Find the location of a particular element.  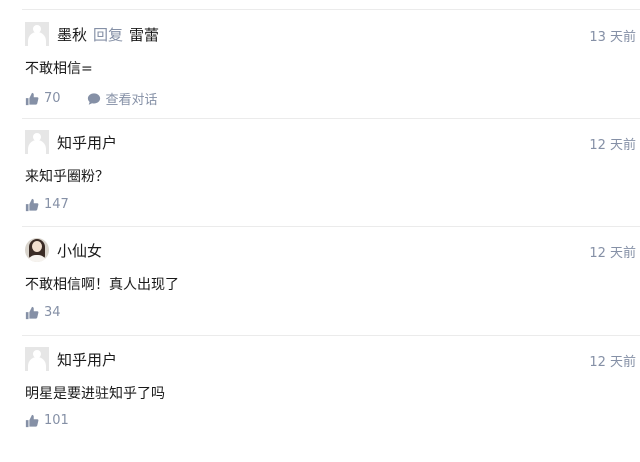

like-button: 34 is located at coordinates (43, 312).